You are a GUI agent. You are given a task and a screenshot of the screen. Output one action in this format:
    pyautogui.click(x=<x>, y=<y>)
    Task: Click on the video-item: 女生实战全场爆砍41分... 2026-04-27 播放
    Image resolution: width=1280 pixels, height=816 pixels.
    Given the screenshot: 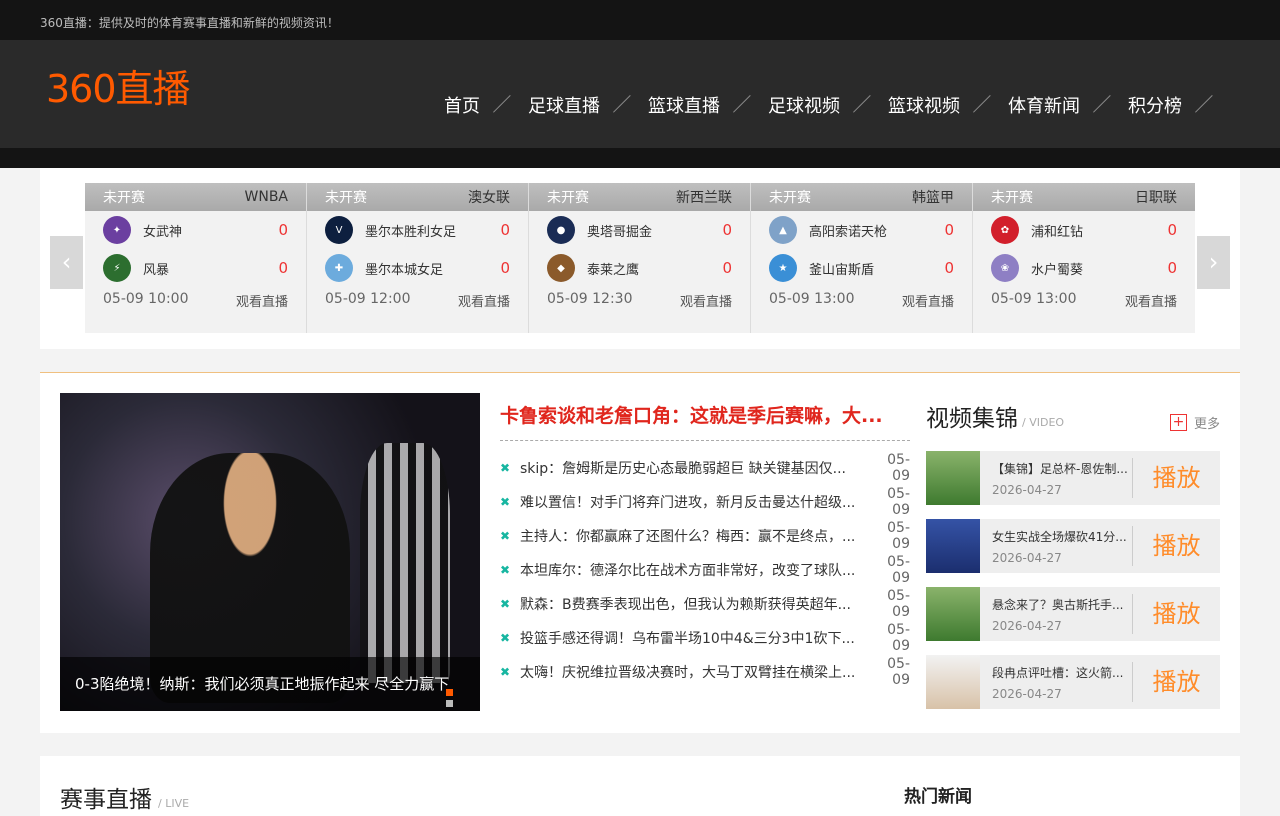 What is the action you would take?
    pyautogui.click(x=1073, y=546)
    